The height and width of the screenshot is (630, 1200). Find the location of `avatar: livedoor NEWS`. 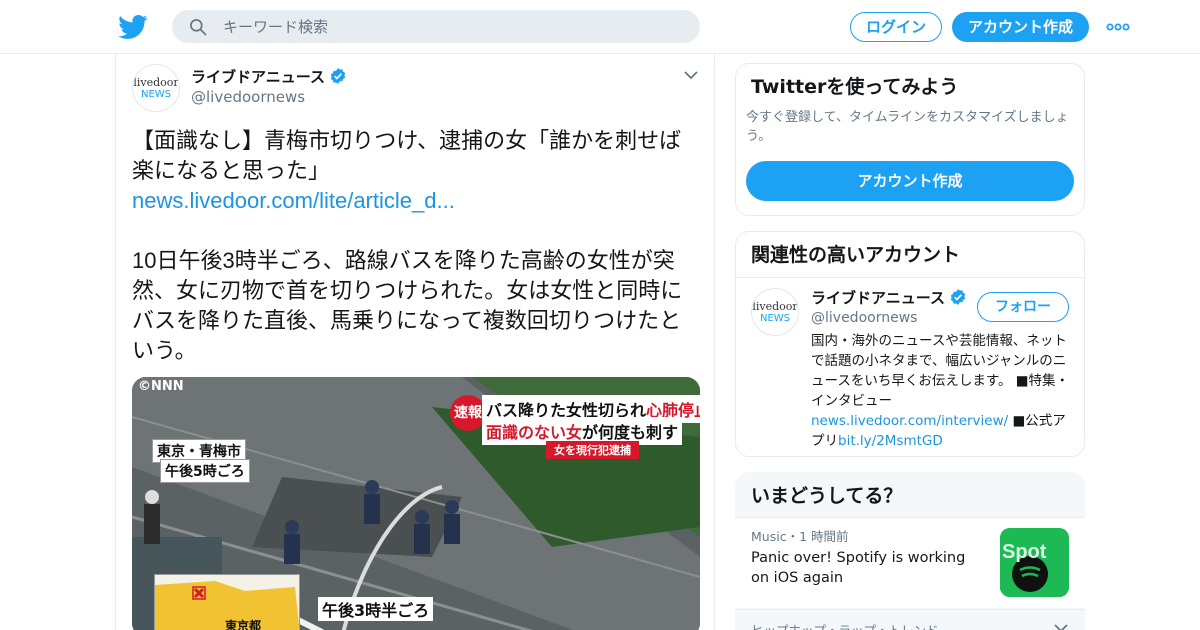

avatar: livedoor NEWS is located at coordinates (156, 88).